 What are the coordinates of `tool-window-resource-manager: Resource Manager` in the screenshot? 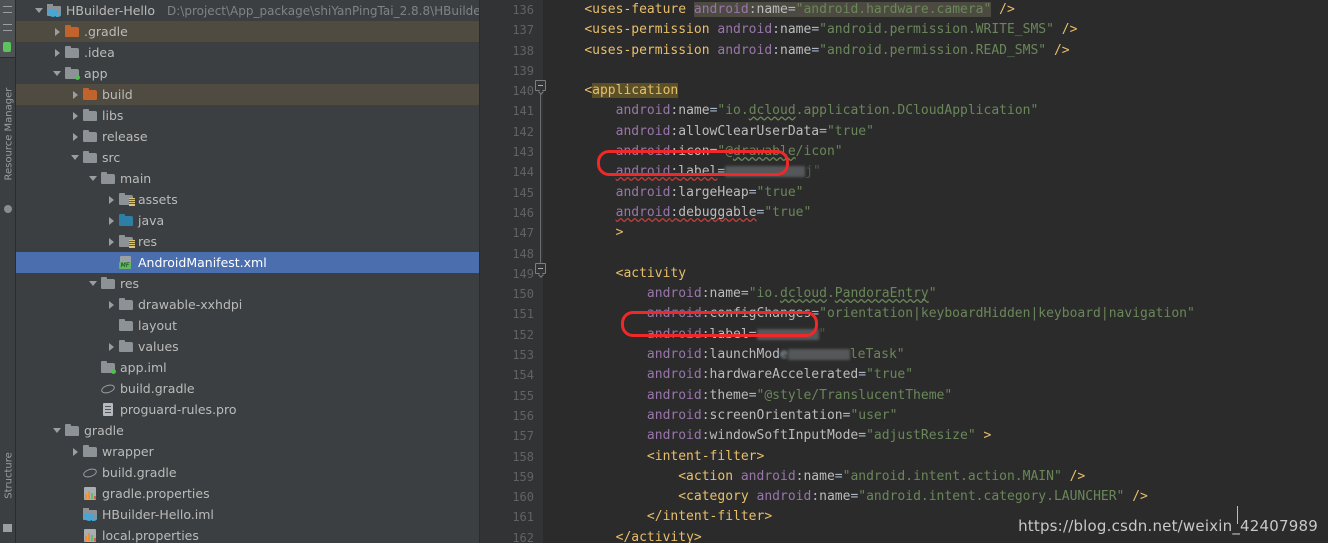 It's located at (9, 134).